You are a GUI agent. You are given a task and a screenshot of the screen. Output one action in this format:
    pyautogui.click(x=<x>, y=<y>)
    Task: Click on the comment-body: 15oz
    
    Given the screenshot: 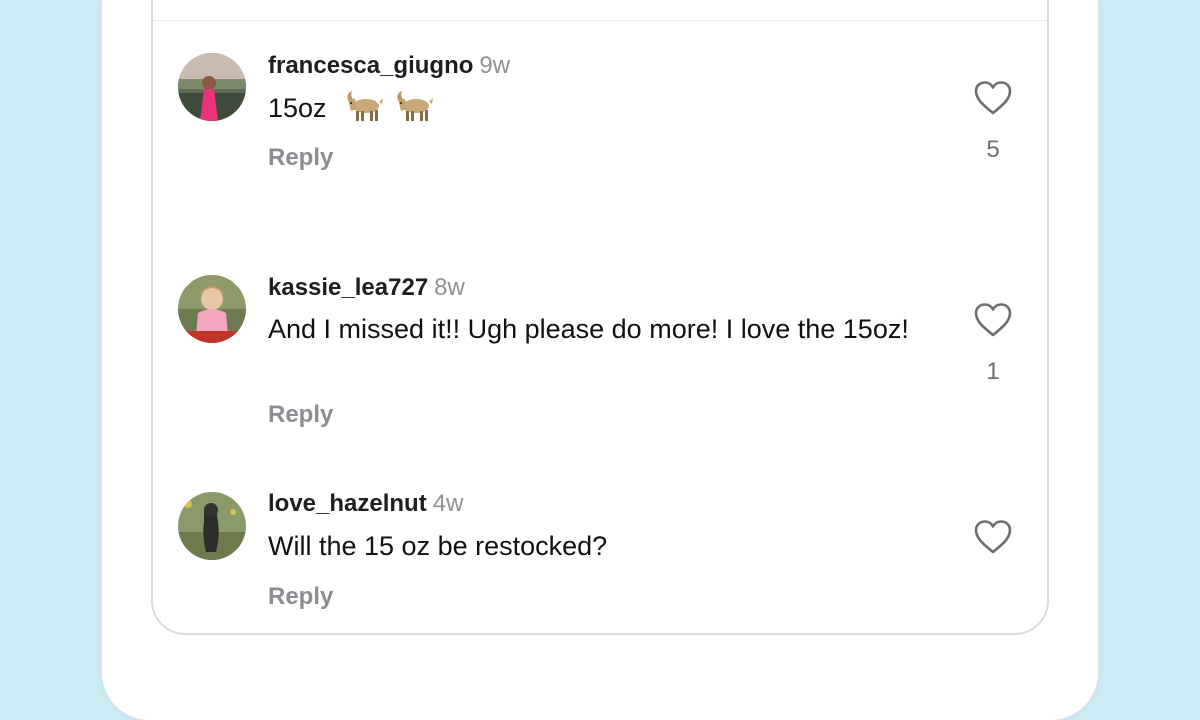 What is the action you would take?
    pyautogui.click(x=297, y=108)
    